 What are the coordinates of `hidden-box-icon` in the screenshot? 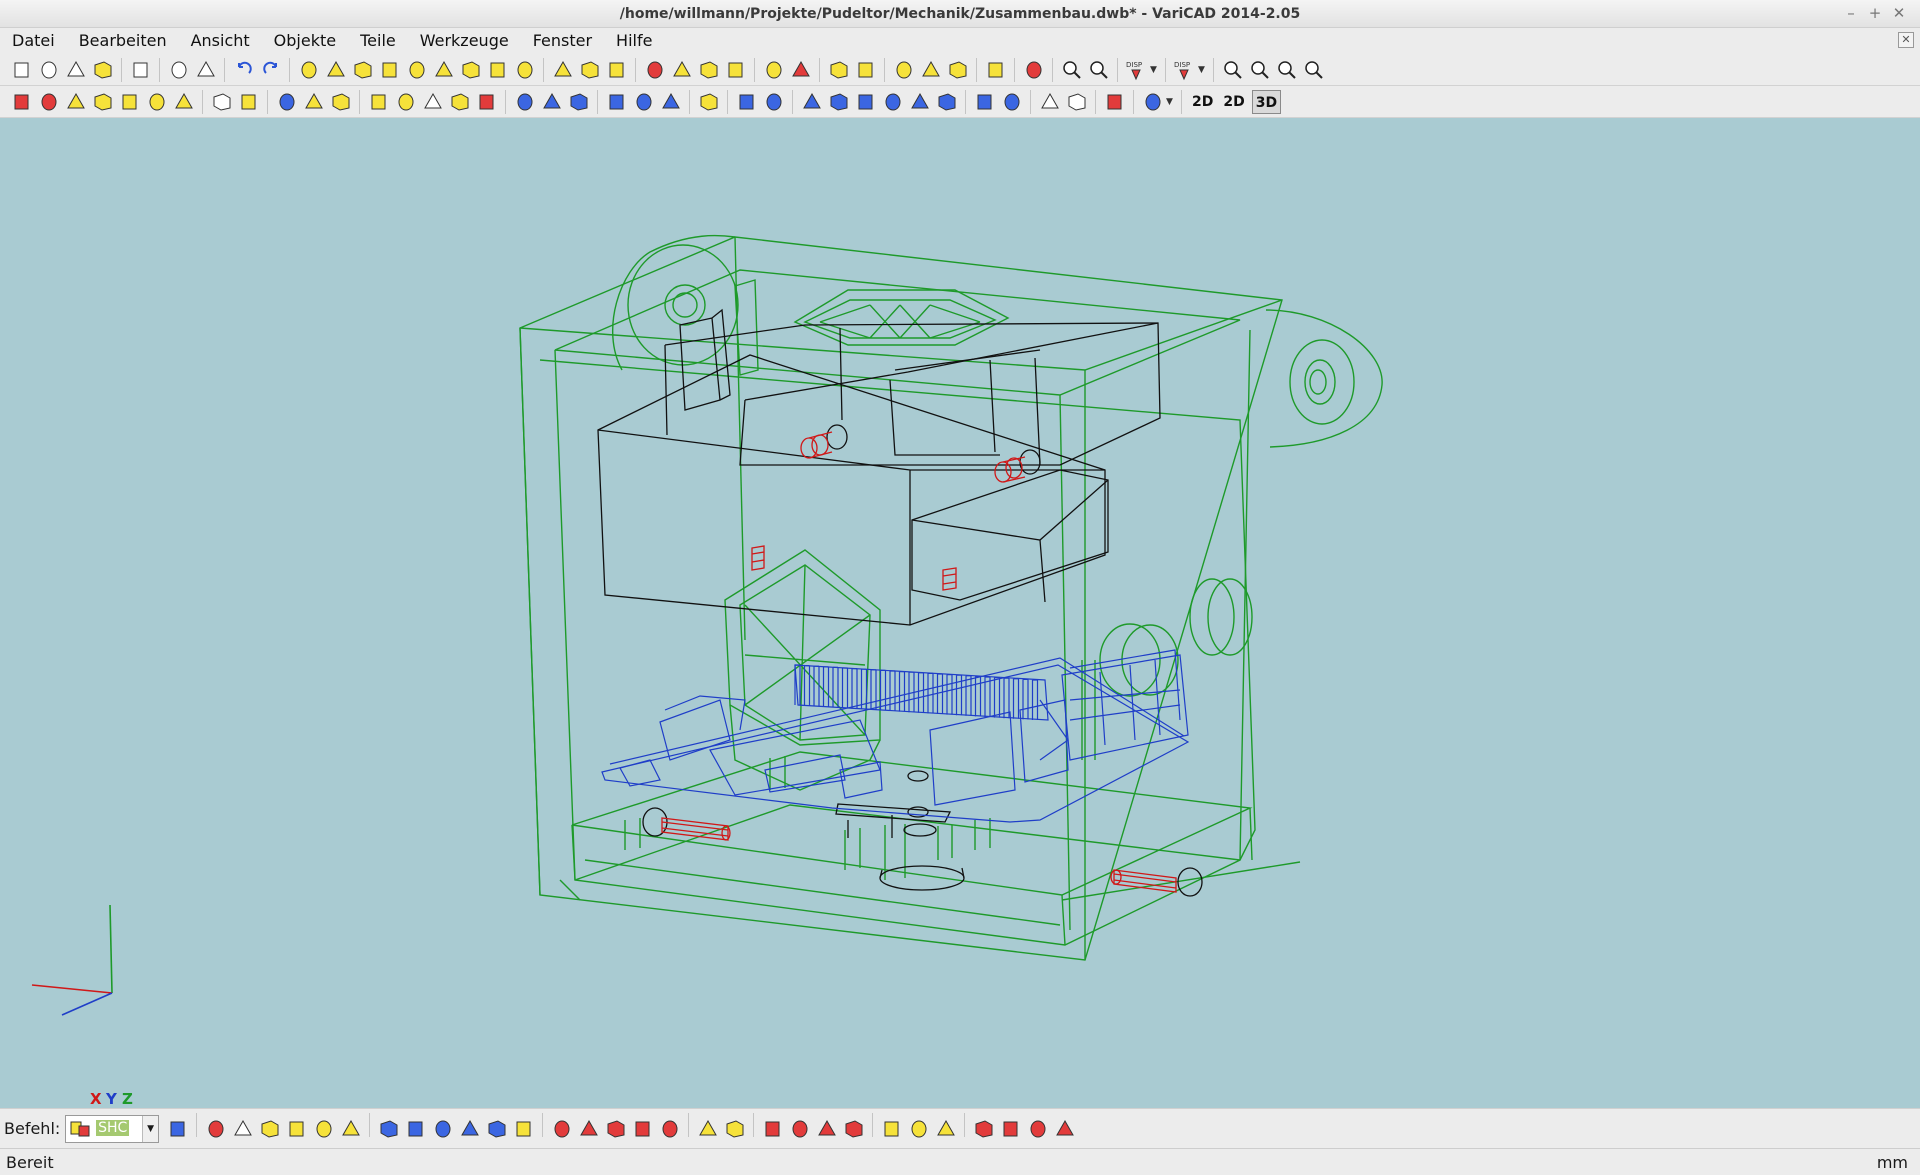 It's located at (222, 102).